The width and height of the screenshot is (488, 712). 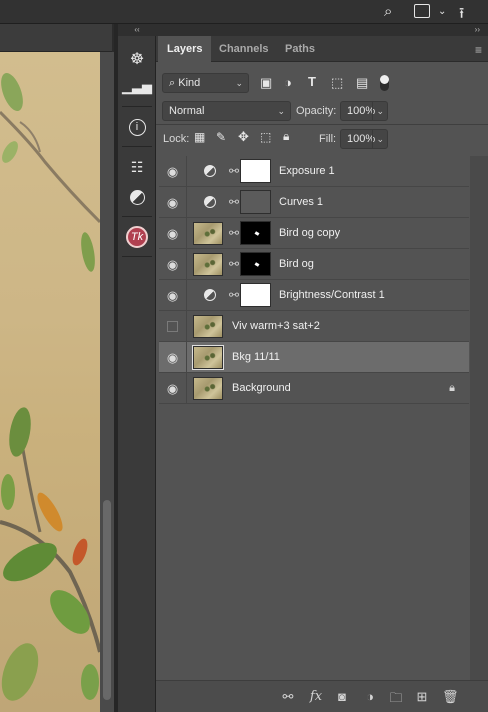 What do you see at coordinates (322, 30) in the screenshot?
I see `collapse-panel-button: ››` at bounding box center [322, 30].